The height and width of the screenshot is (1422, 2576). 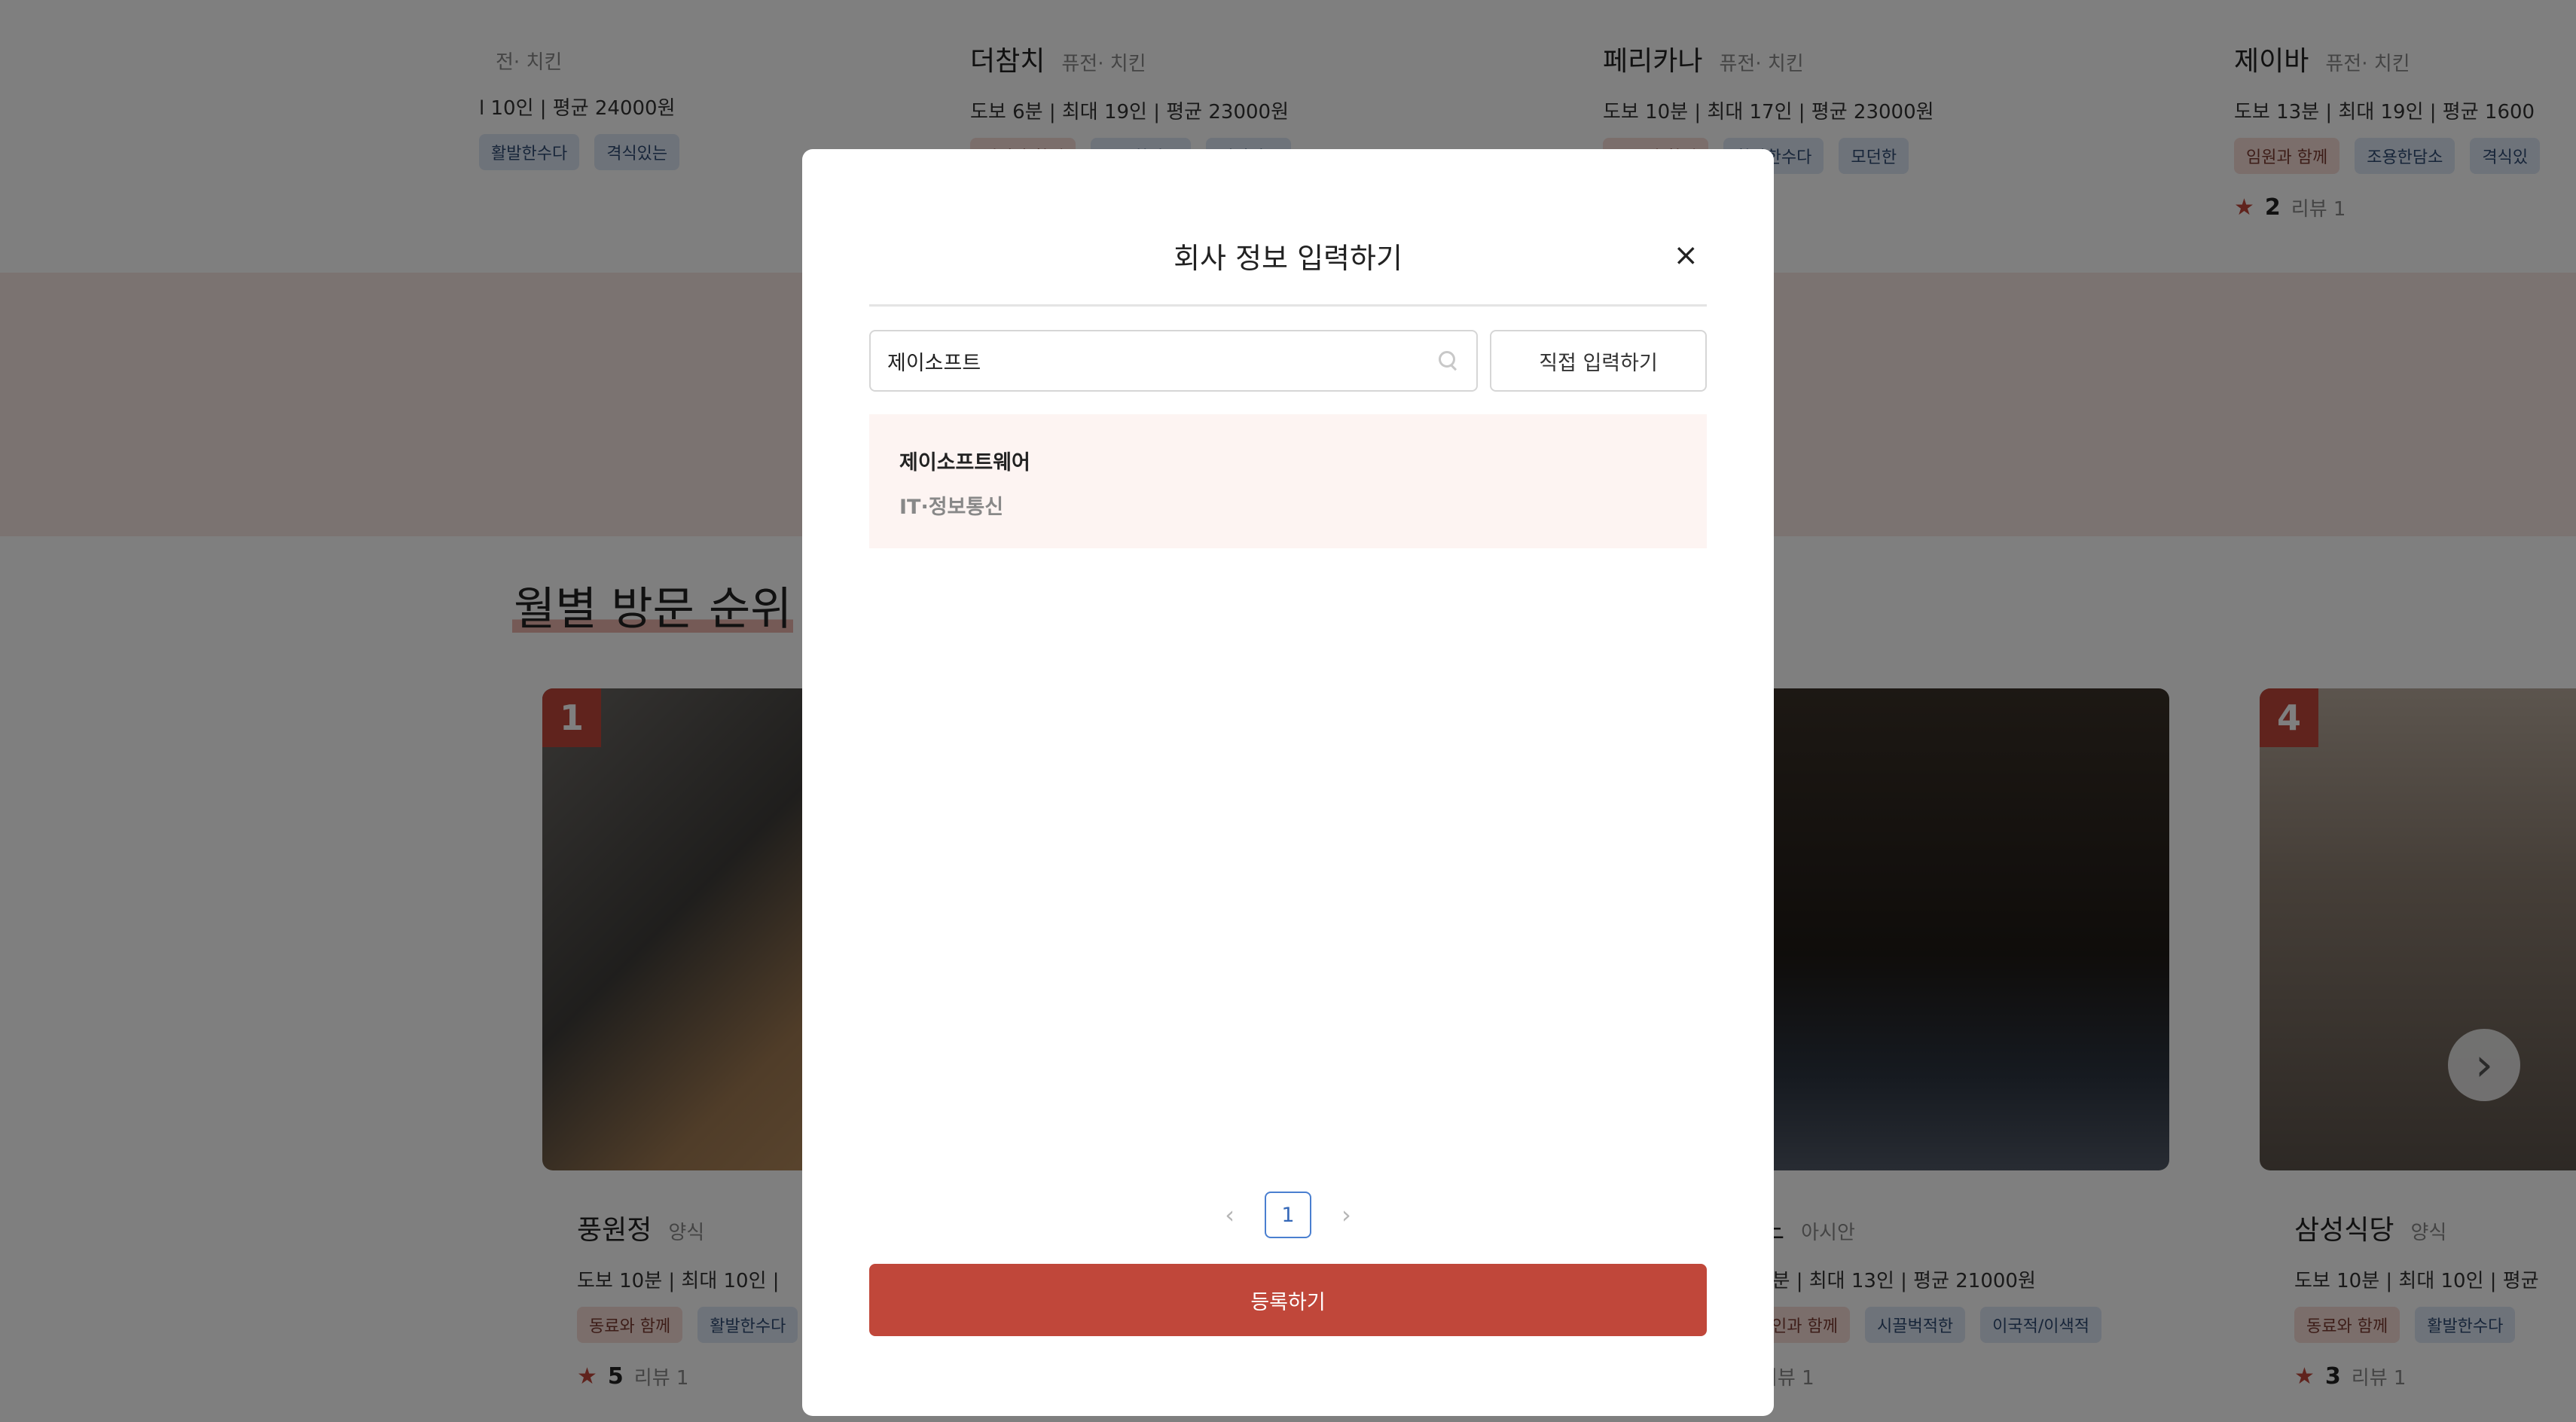 I want to click on divider, so click(x=1288, y=305).